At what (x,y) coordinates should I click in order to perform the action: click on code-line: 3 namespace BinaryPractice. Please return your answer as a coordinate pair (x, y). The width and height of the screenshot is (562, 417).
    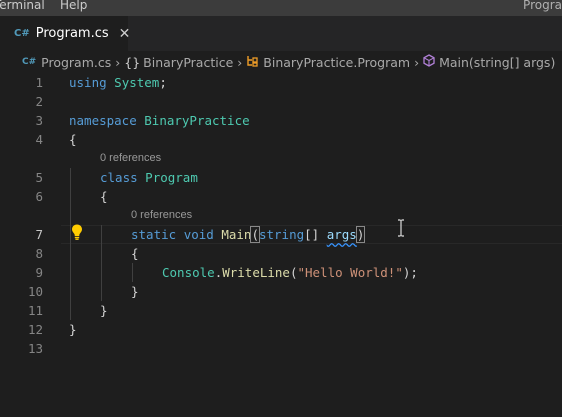
    Looking at the image, I should click on (281, 120).